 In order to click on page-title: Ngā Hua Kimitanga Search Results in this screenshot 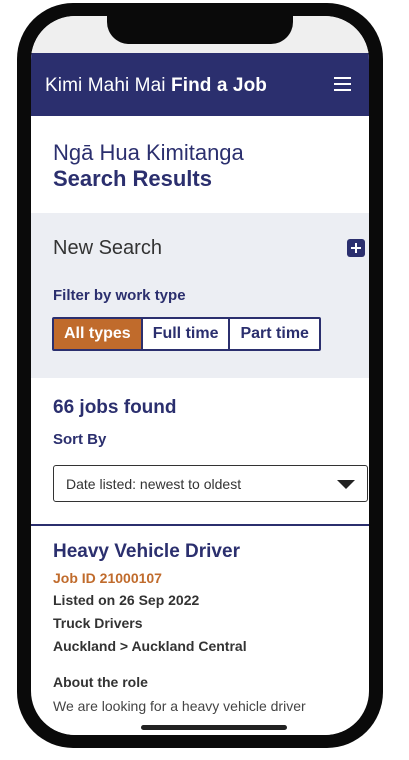, I will do `click(148, 166)`.